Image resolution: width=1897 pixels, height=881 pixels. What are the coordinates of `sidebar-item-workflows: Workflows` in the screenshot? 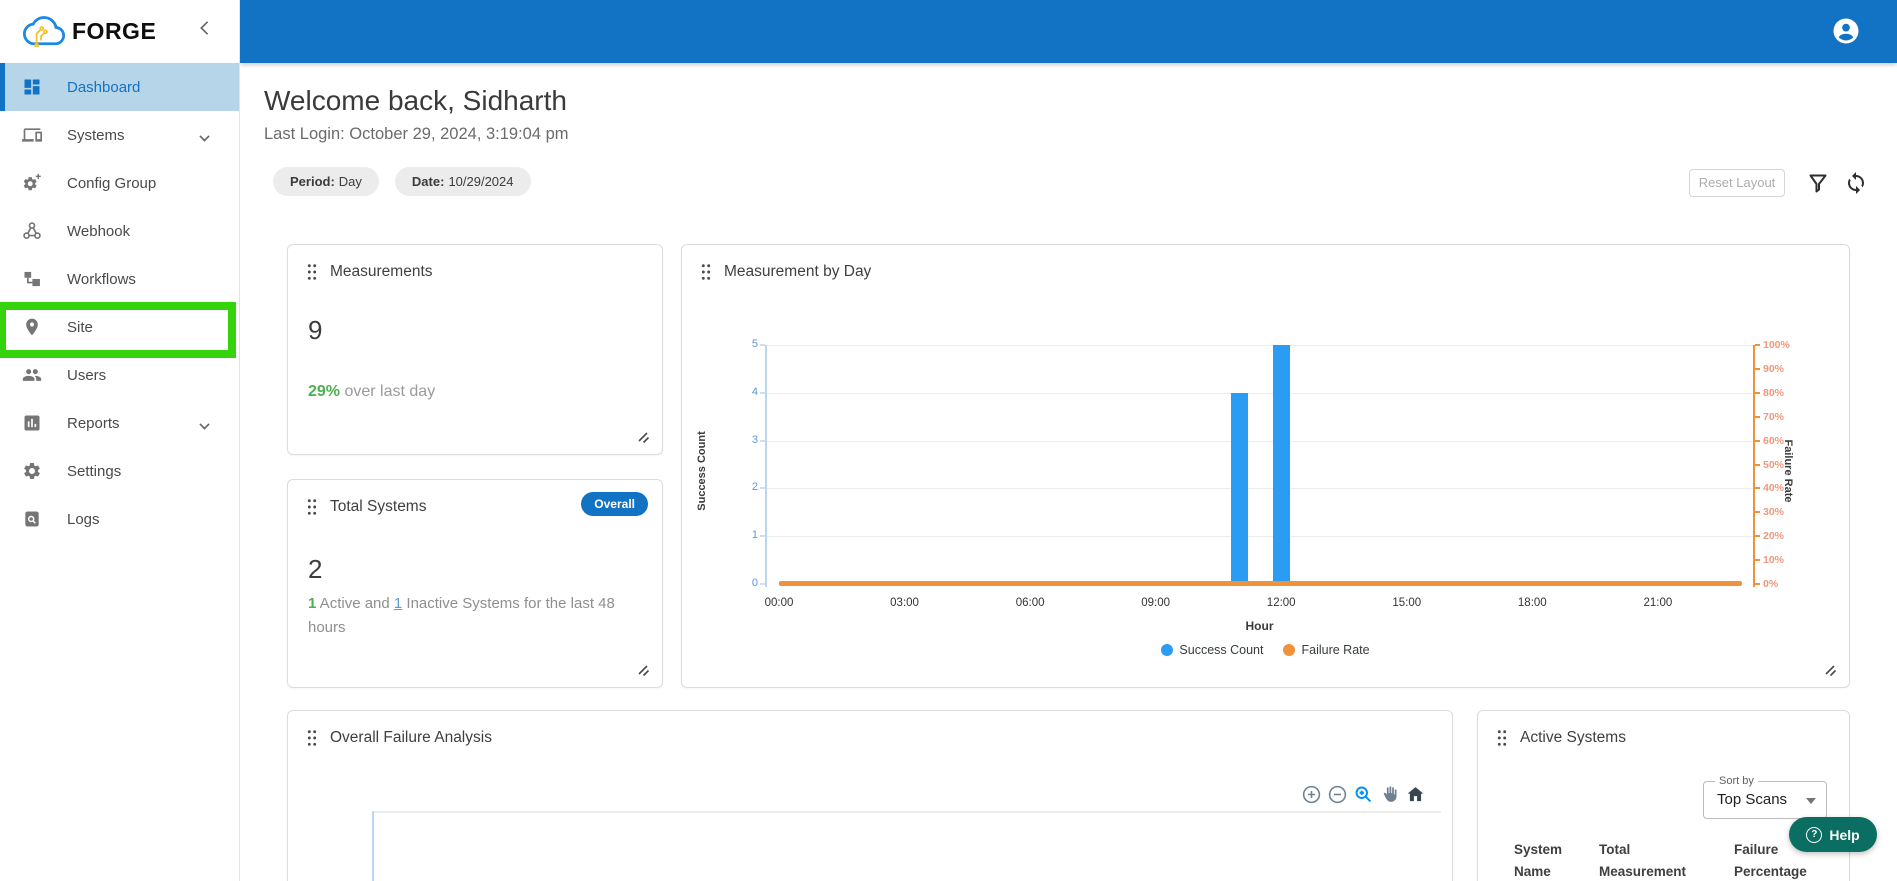 It's located at (119, 279).